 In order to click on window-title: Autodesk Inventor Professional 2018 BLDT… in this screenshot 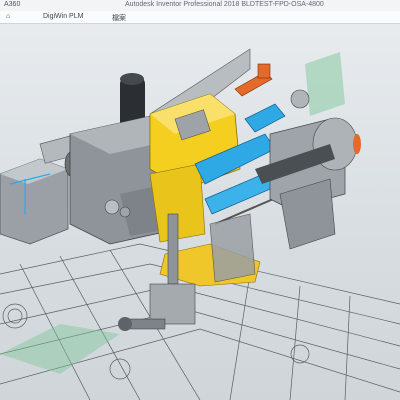, I will do `click(224, 4)`.